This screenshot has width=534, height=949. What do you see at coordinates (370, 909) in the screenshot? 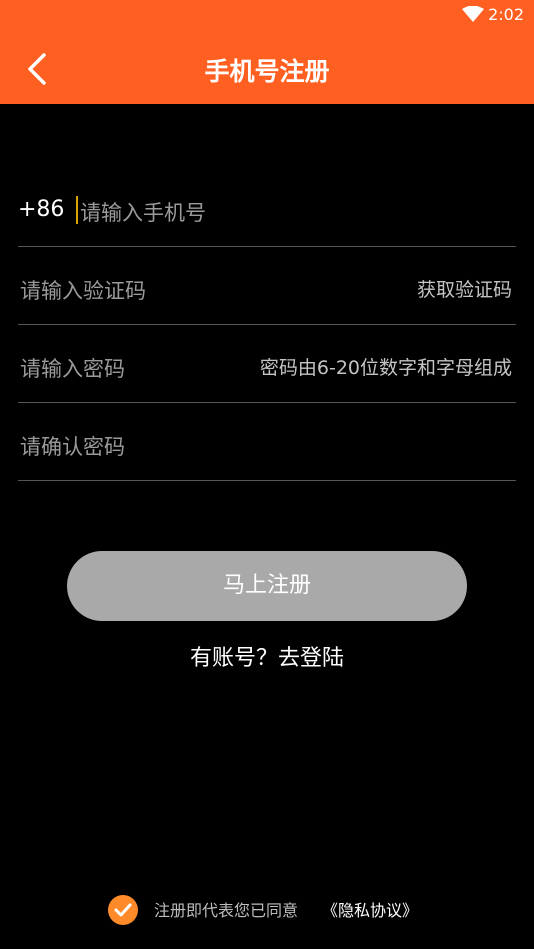
I see `privacy-policy-link: 《隐私协议》` at bounding box center [370, 909].